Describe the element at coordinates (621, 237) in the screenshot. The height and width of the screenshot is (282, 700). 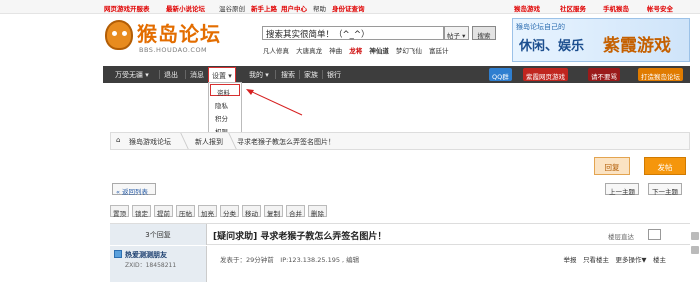
I see `floor-jump-label: 楼层直达` at that location.